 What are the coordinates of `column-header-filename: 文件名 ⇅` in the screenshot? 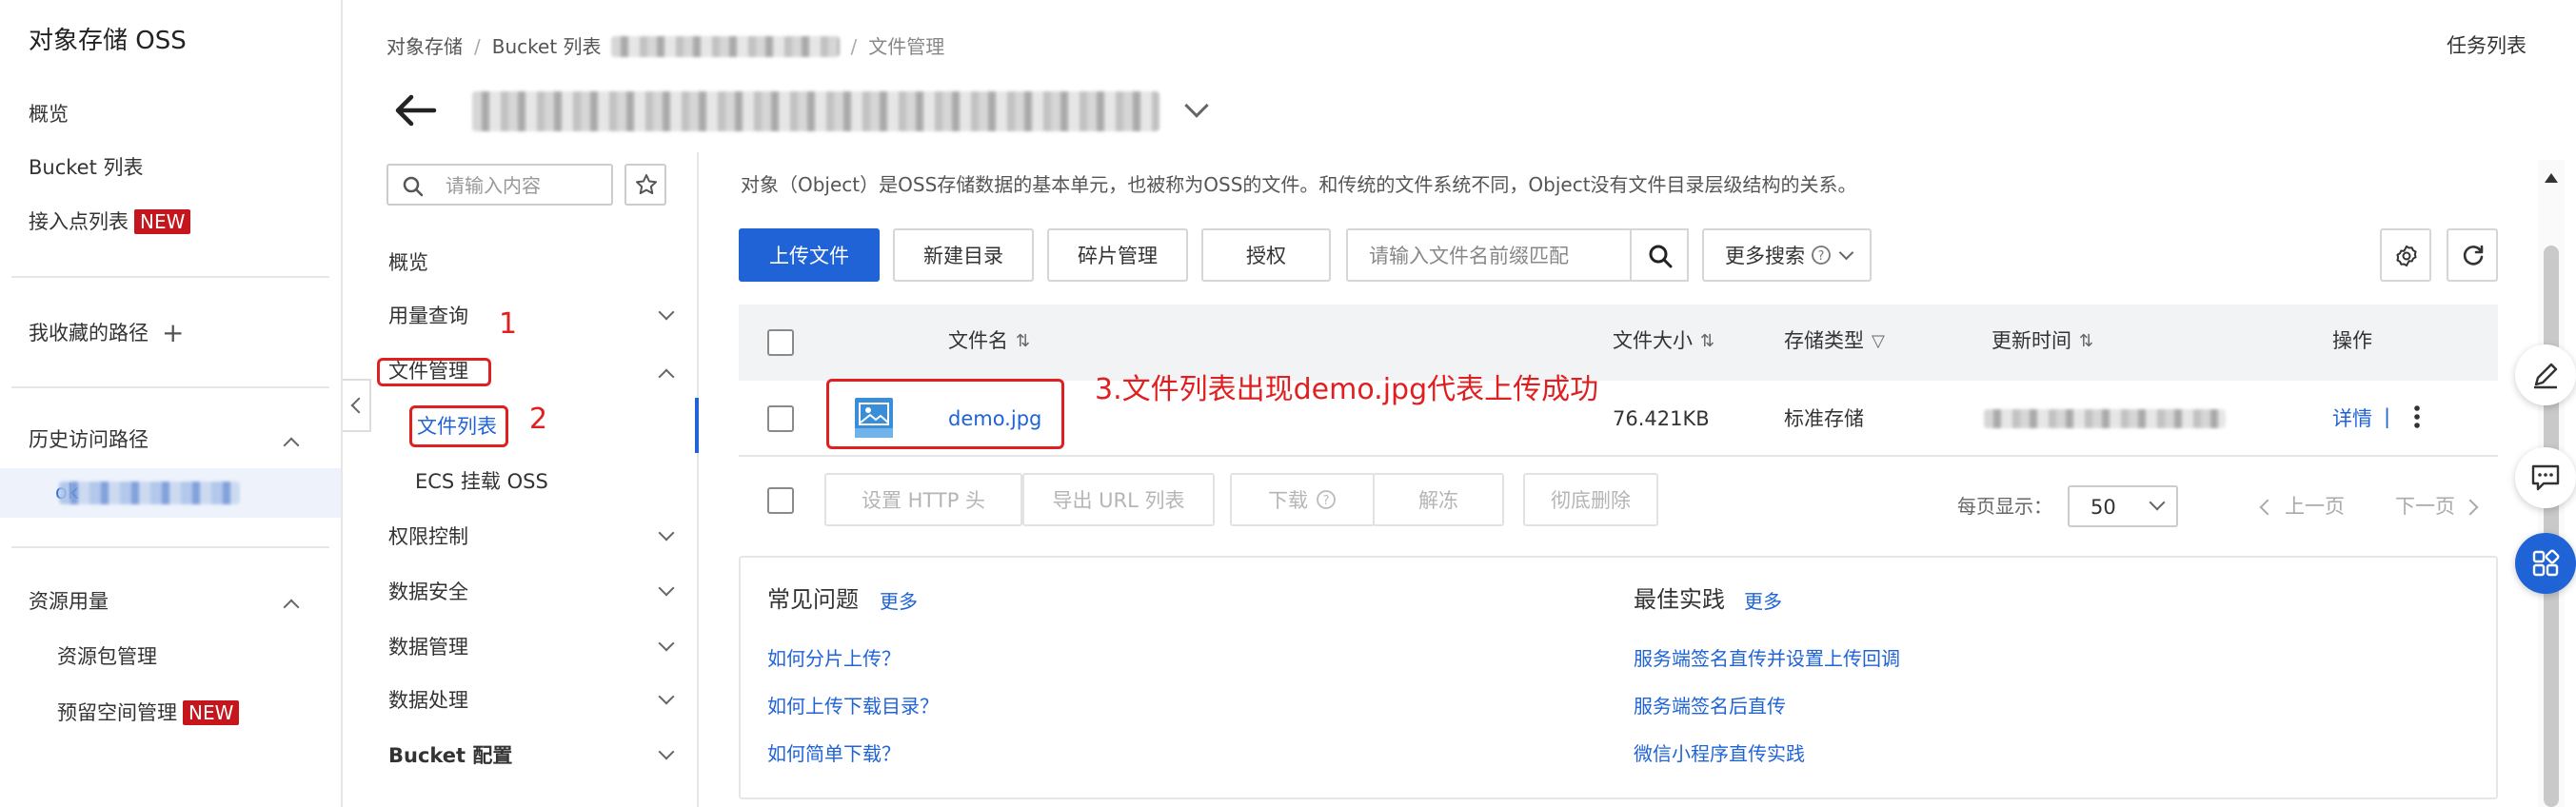 It's located at (989, 341).